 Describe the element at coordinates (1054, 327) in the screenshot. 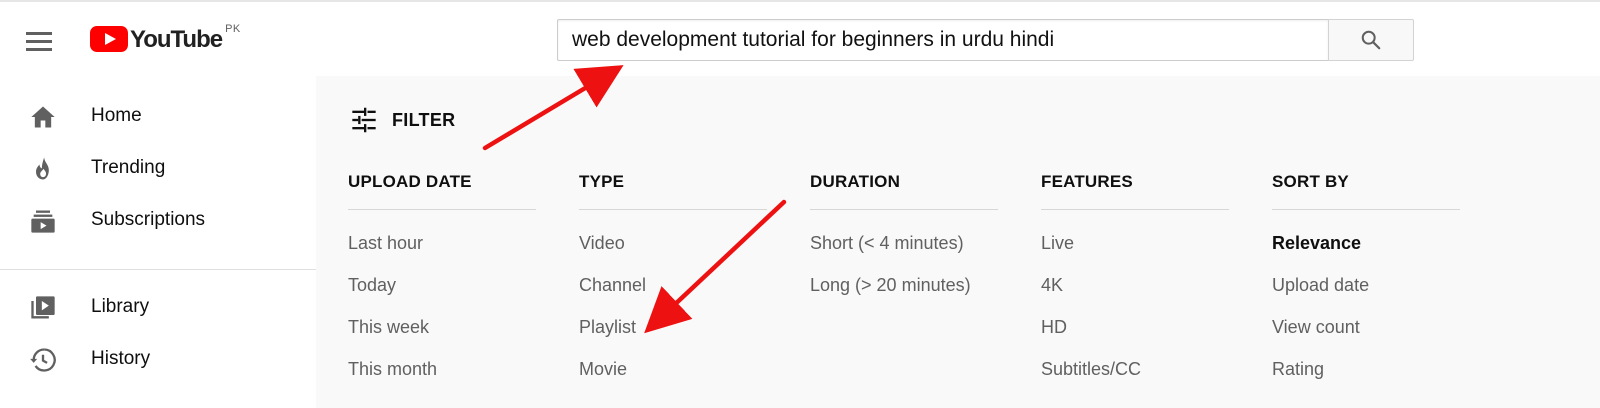

I see `filter-option: HD` at that location.